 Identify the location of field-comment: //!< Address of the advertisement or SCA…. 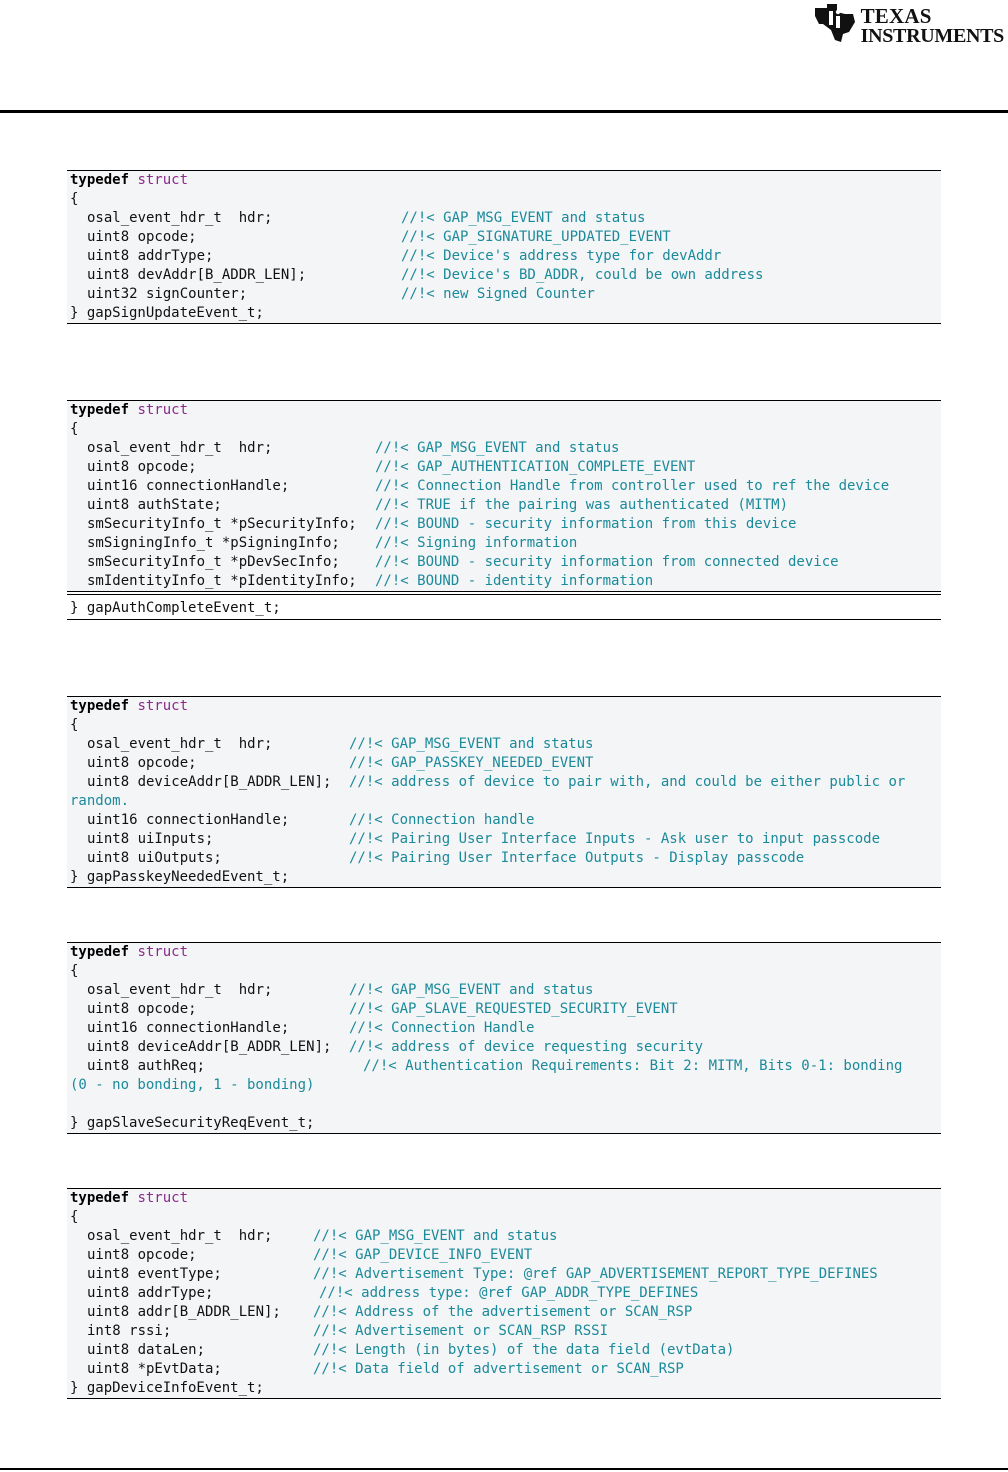
(503, 1312).